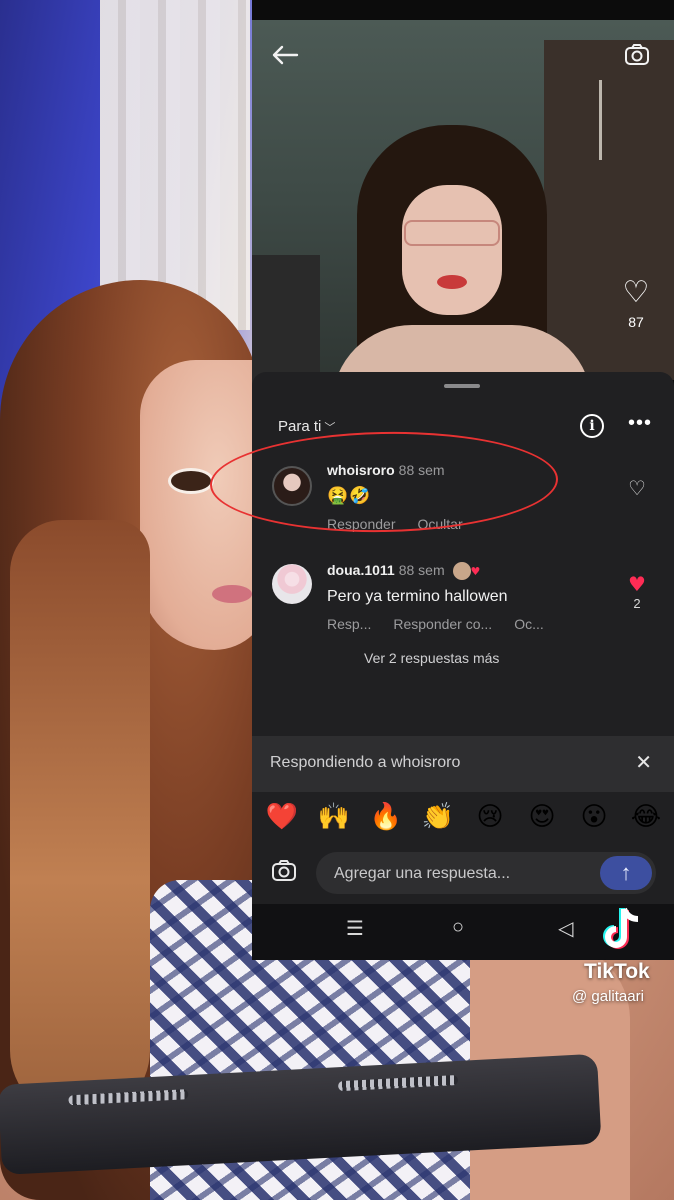  Describe the element at coordinates (463, 764) in the screenshot. I see `replying-to-bar: Respondiendo a whoisroro ✕` at that location.